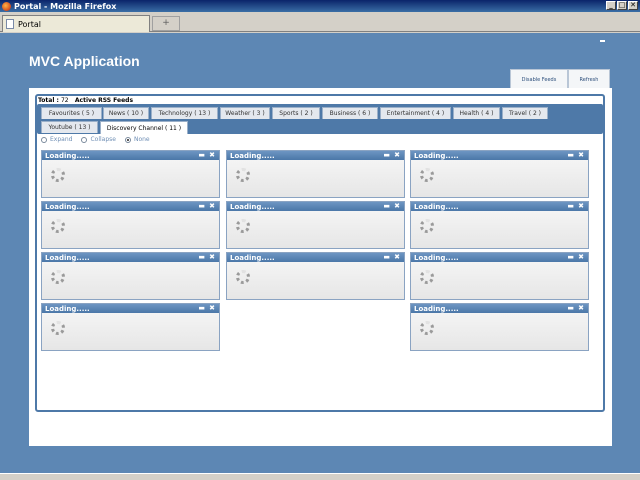  I want to click on none-radio, so click(127, 139).